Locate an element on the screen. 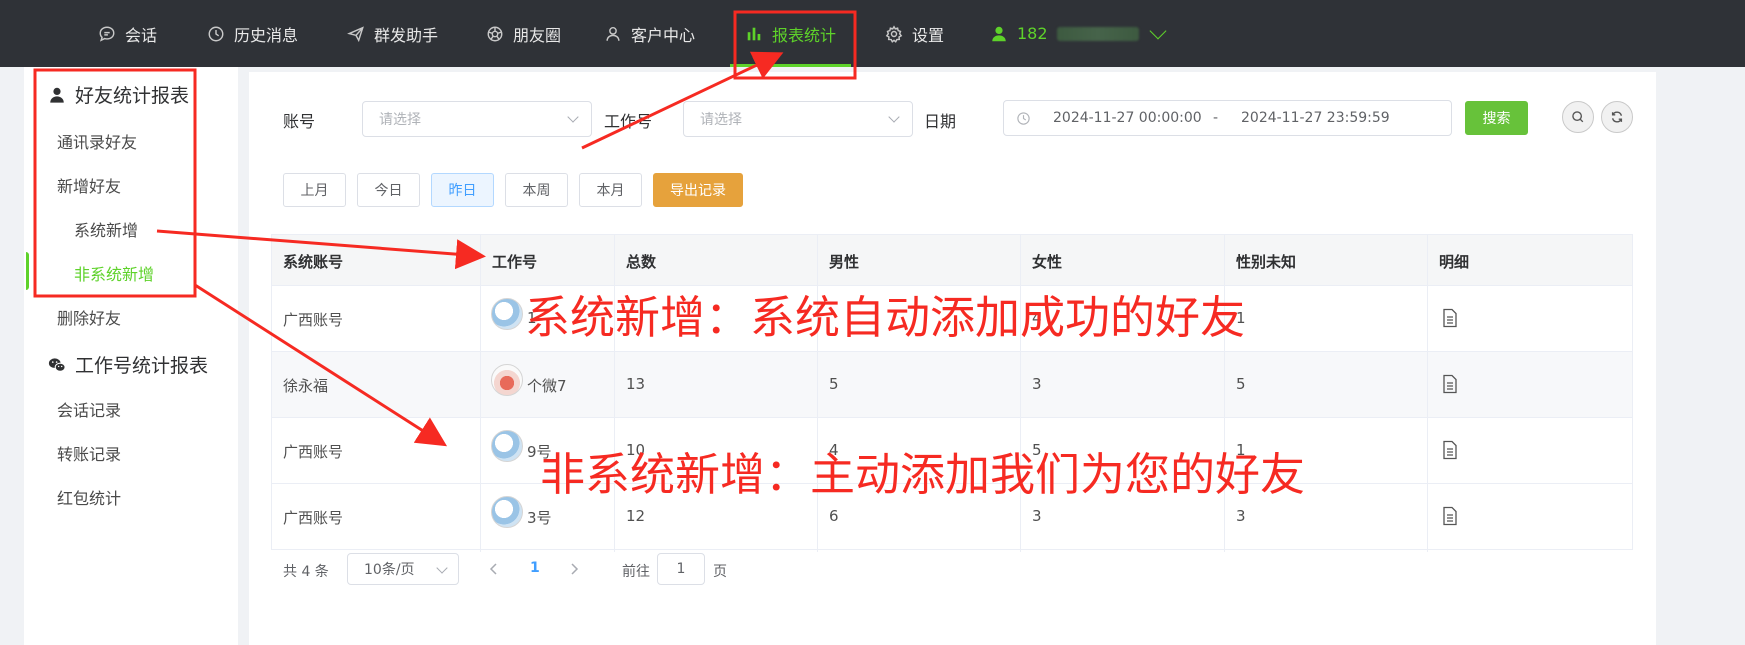  nav-history-label: 历史消息 is located at coordinates (266, 35).